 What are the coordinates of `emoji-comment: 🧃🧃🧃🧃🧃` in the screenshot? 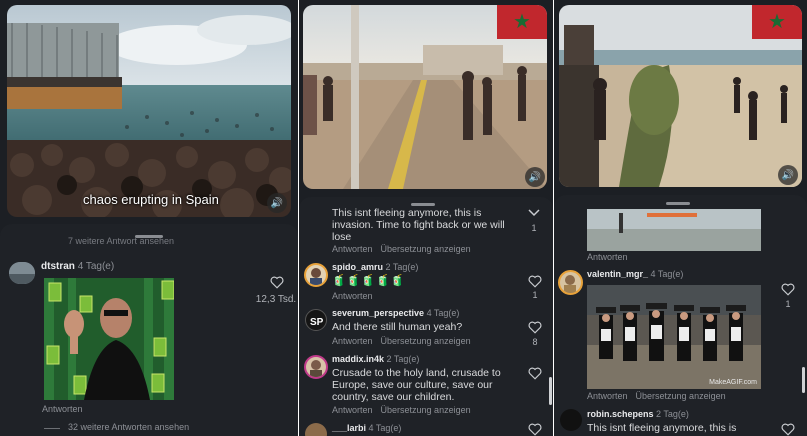 It's located at (369, 281).